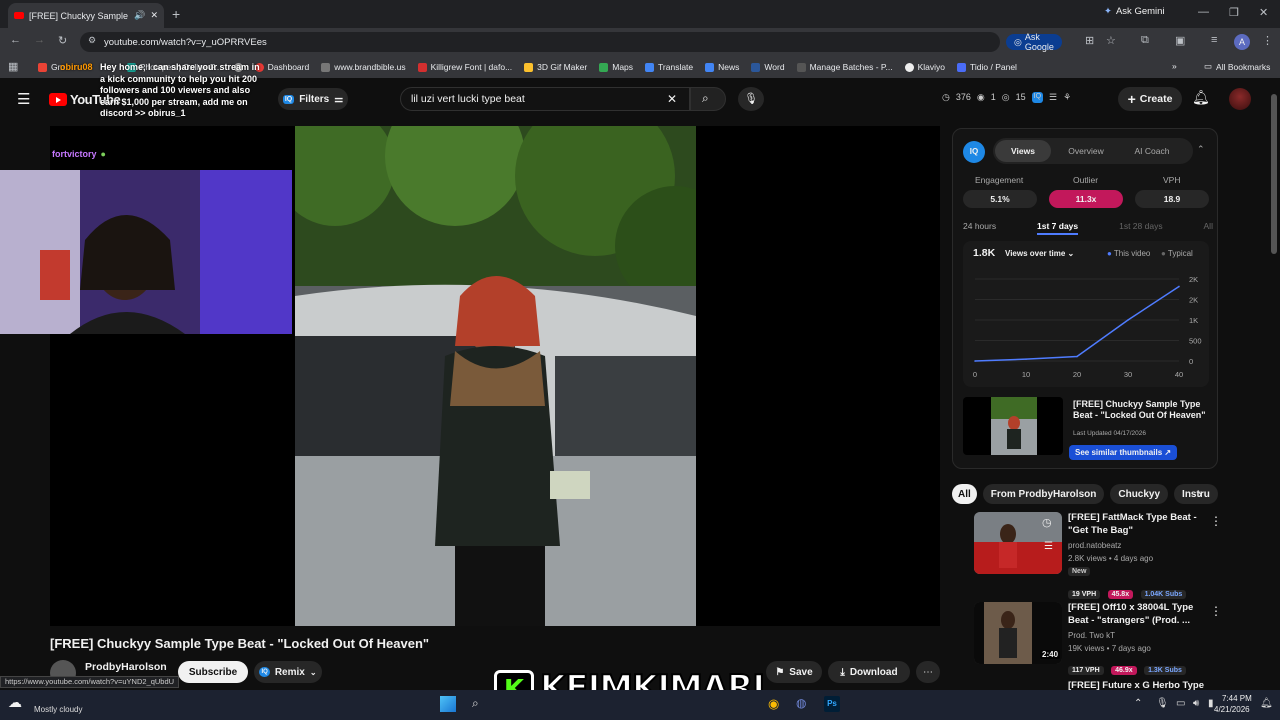  What do you see at coordinates (1203, 12) in the screenshot?
I see `minimize-icon: —` at bounding box center [1203, 12].